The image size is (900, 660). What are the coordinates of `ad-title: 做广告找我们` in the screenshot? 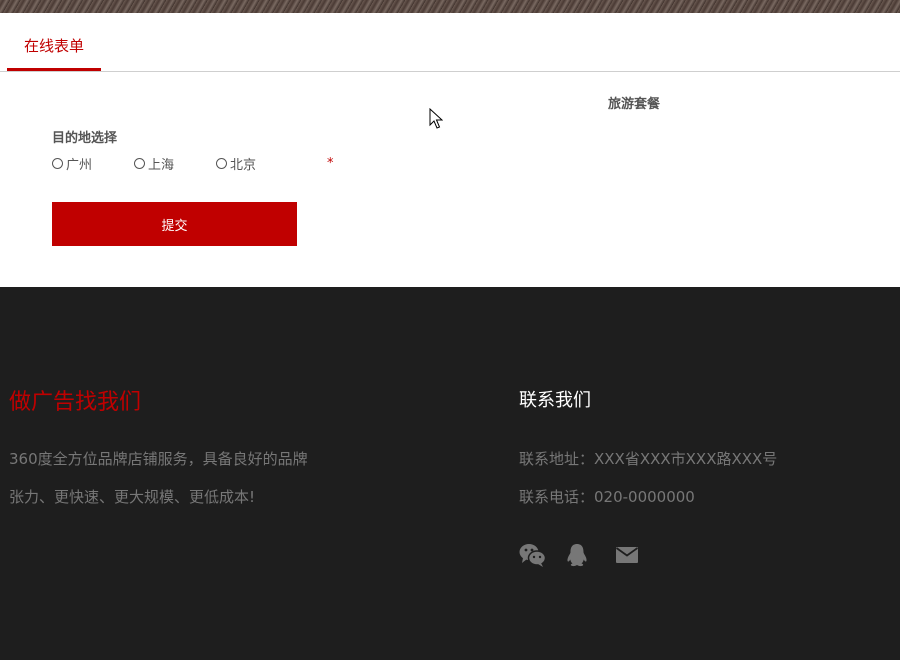 It's located at (75, 402).